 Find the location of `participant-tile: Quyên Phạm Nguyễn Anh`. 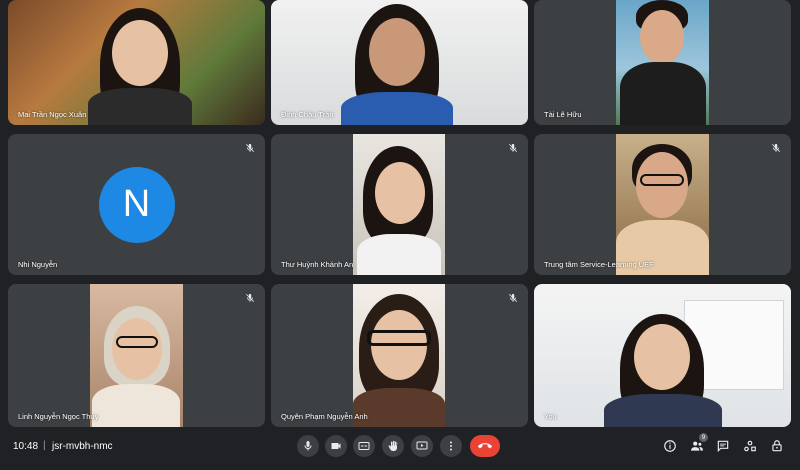

participant-tile: Quyên Phạm Nguyễn Anh is located at coordinates (399, 355).